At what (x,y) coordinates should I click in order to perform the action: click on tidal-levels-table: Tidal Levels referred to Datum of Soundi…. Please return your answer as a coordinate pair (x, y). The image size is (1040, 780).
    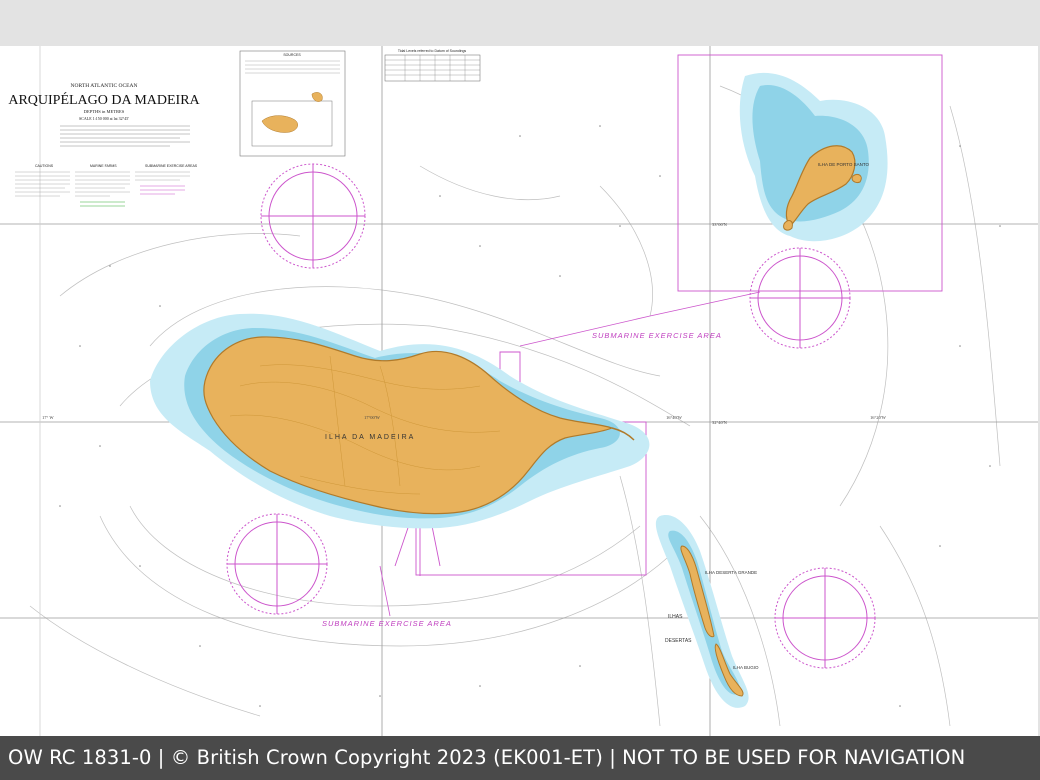
    Looking at the image, I should click on (432, 65).